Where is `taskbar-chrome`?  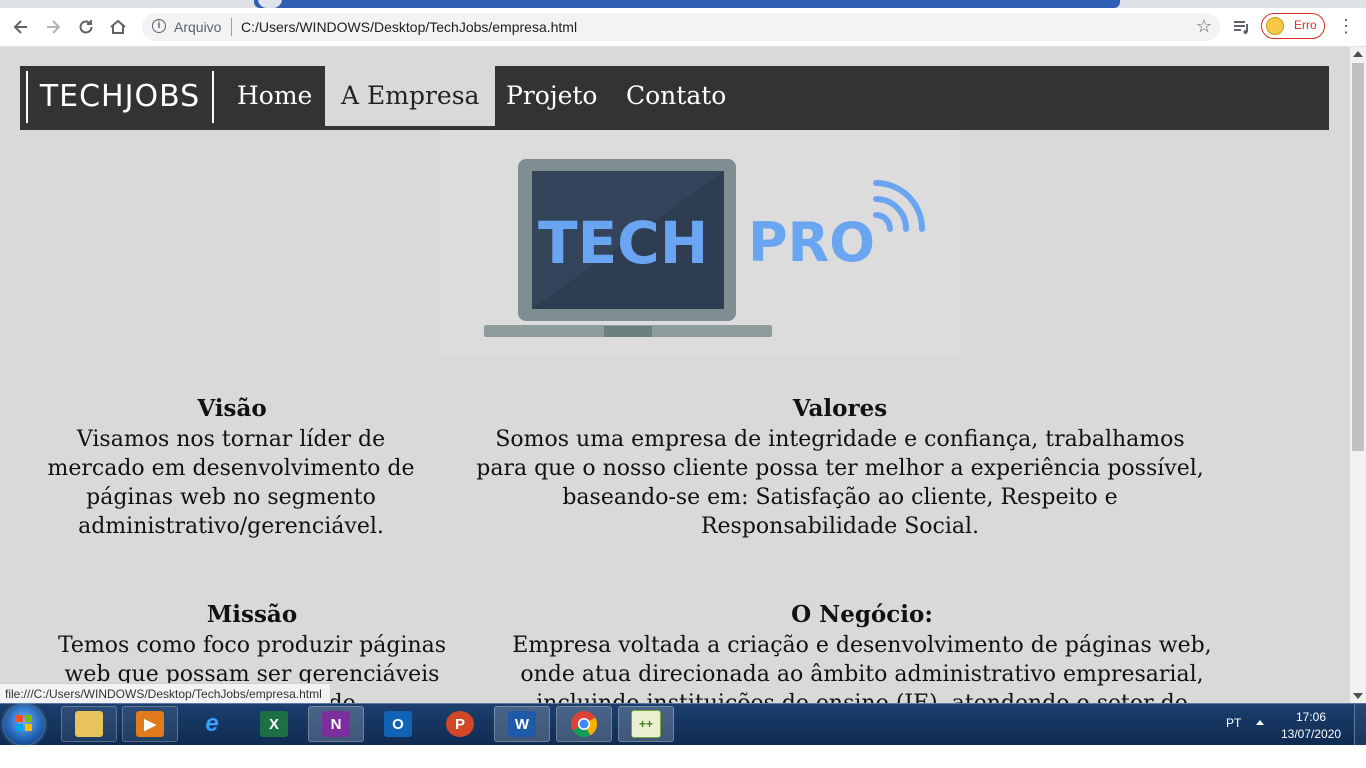
taskbar-chrome is located at coordinates (584, 724).